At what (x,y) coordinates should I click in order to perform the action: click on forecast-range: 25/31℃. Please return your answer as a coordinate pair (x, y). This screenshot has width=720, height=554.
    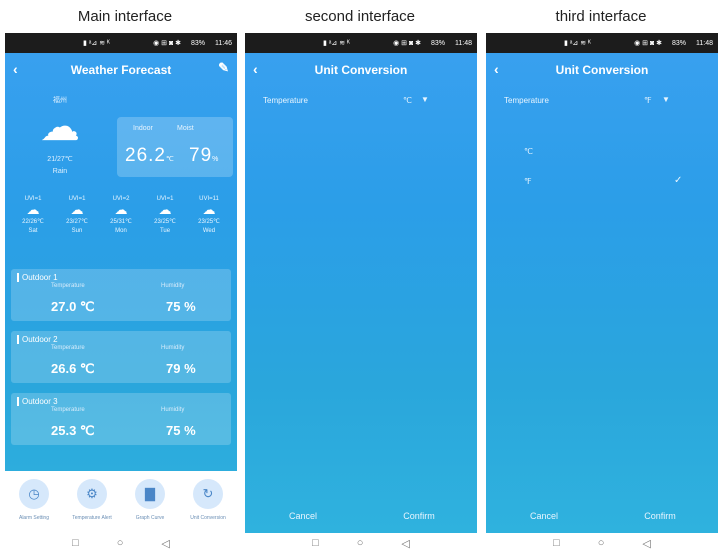
    Looking at the image, I should click on (121, 222).